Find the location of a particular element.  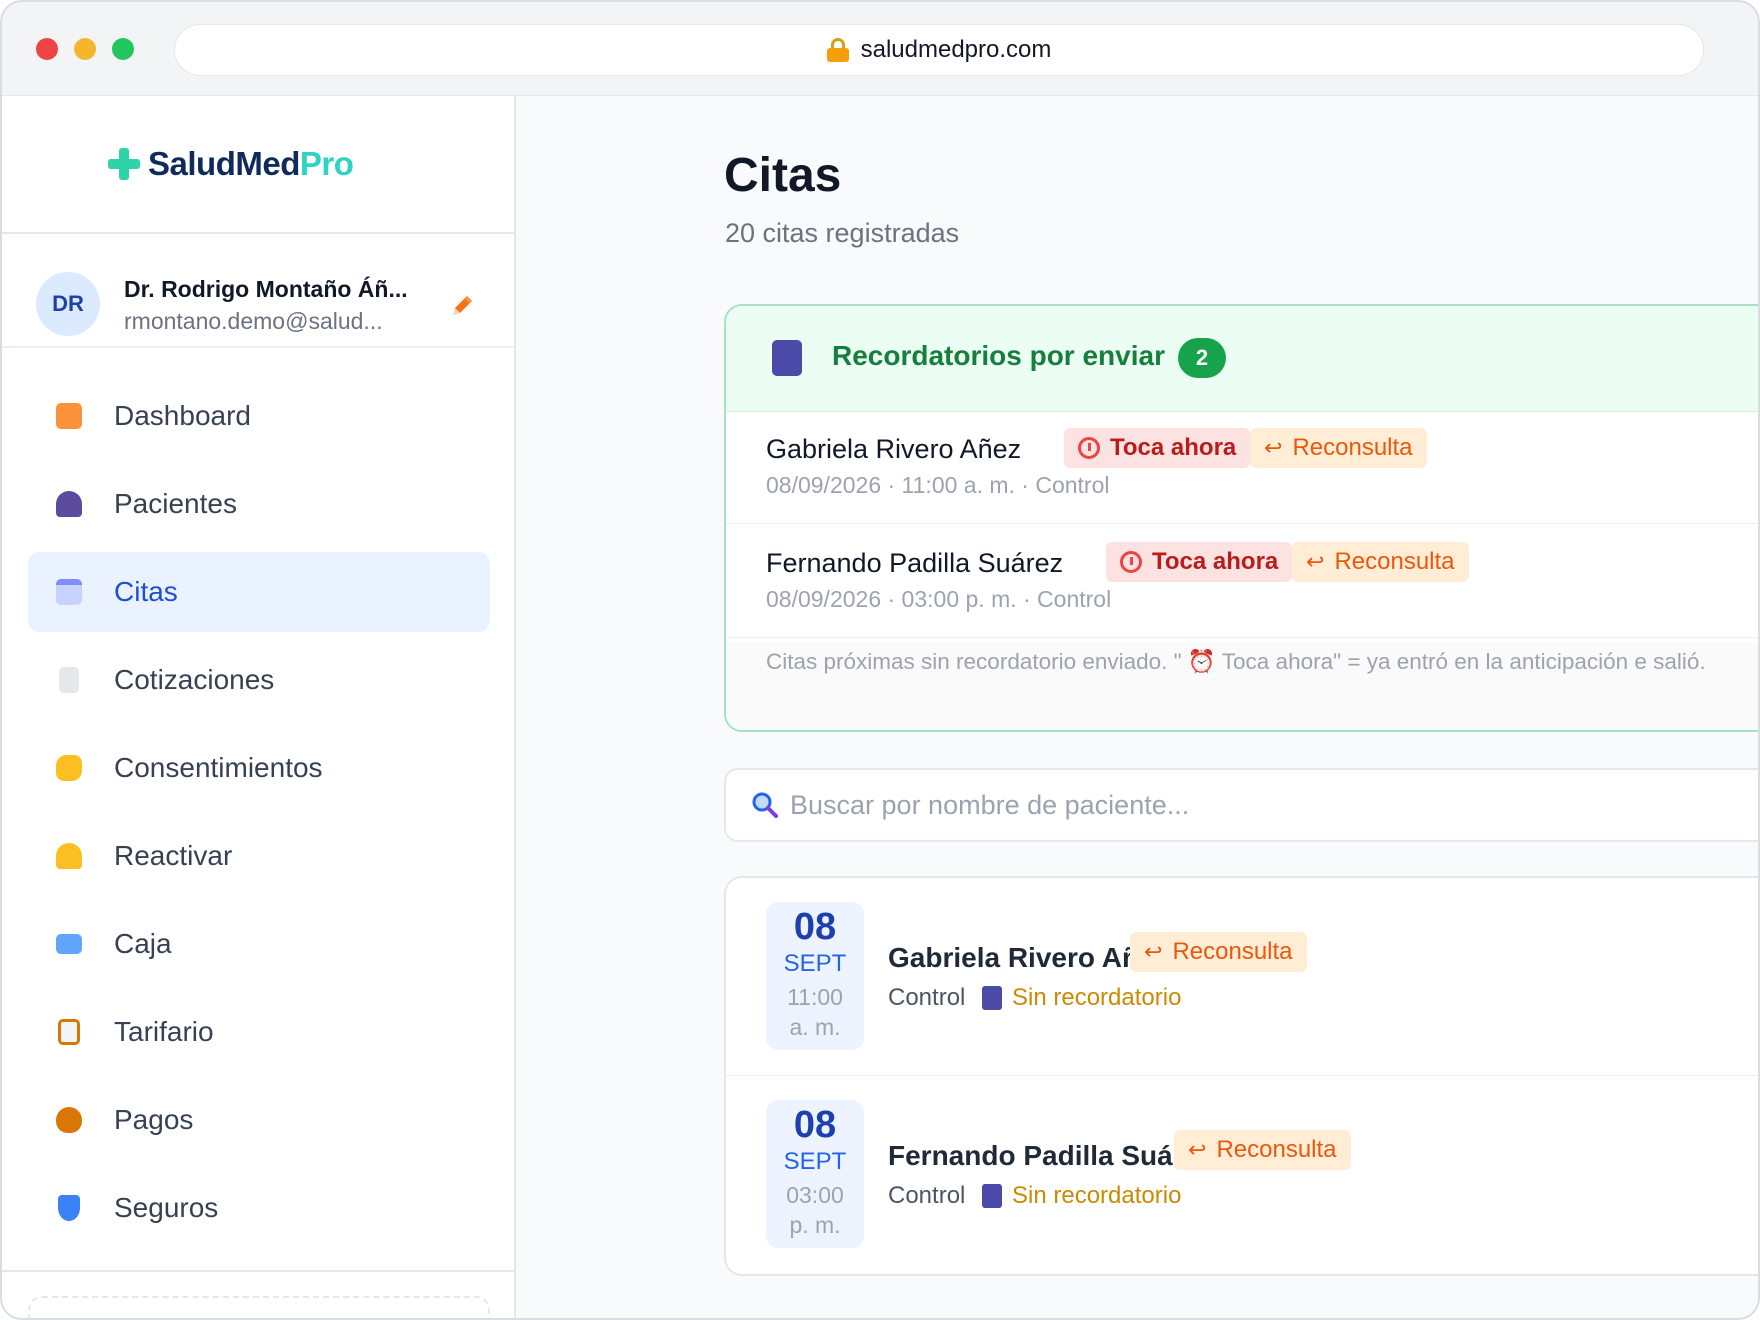

url-text: saludmedpro.com is located at coordinates (956, 49).